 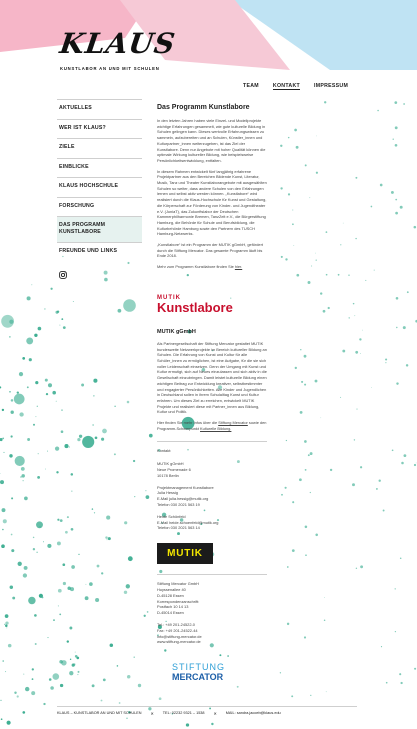 I want to click on sidebar-item-forschung: FORSCHUNG, so click(x=99, y=206).